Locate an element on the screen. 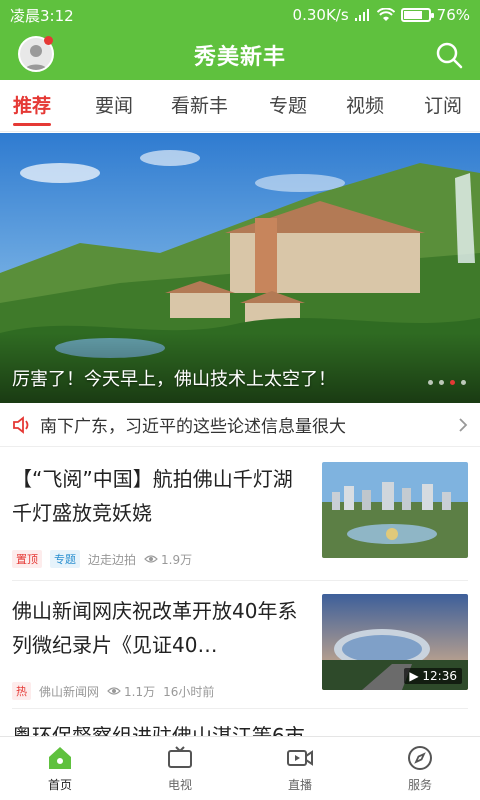 The height and width of the screenshot is (800, 480). views-value: 1.1万 is located at coordinates (140, 691).